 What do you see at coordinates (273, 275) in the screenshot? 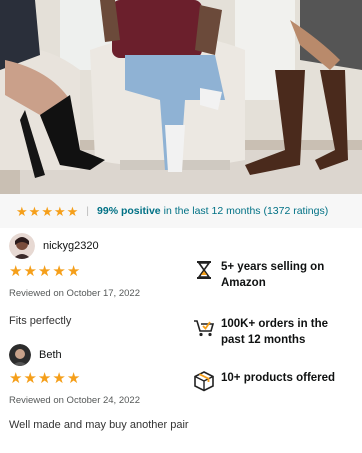
I see `feature-text: 5+ years selling on Amazon` at bounding box center [273, 275].